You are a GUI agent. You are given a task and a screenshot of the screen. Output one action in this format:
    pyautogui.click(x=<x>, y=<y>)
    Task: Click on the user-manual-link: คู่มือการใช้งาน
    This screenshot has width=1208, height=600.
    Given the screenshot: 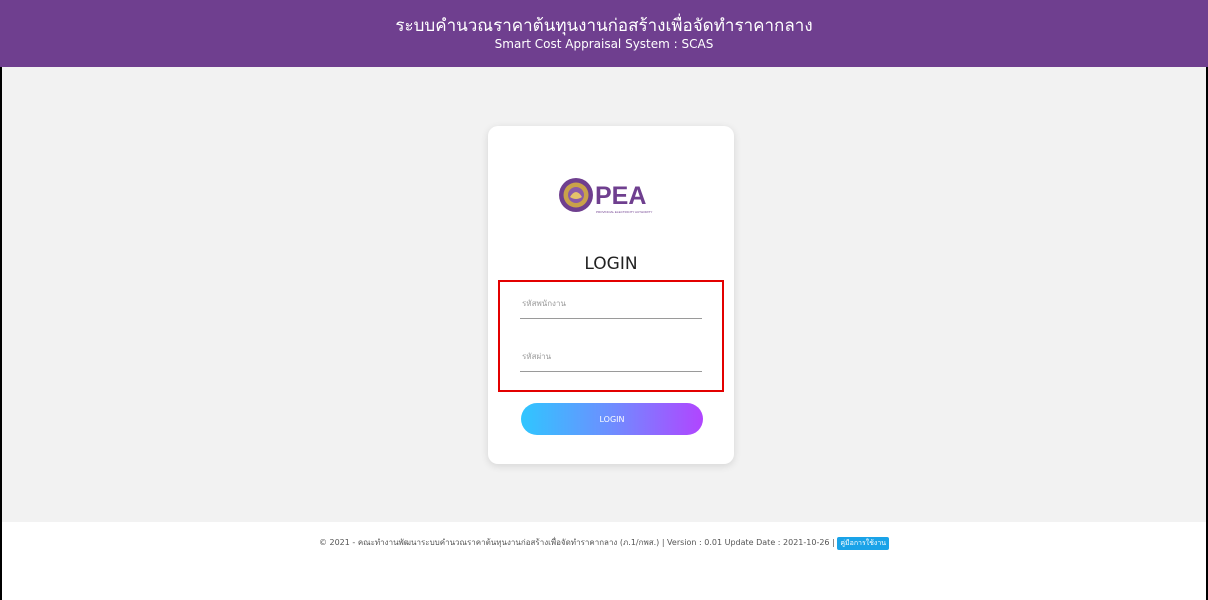 What is the action you would take?
    pyautogui.click(x=863, y=543)
    